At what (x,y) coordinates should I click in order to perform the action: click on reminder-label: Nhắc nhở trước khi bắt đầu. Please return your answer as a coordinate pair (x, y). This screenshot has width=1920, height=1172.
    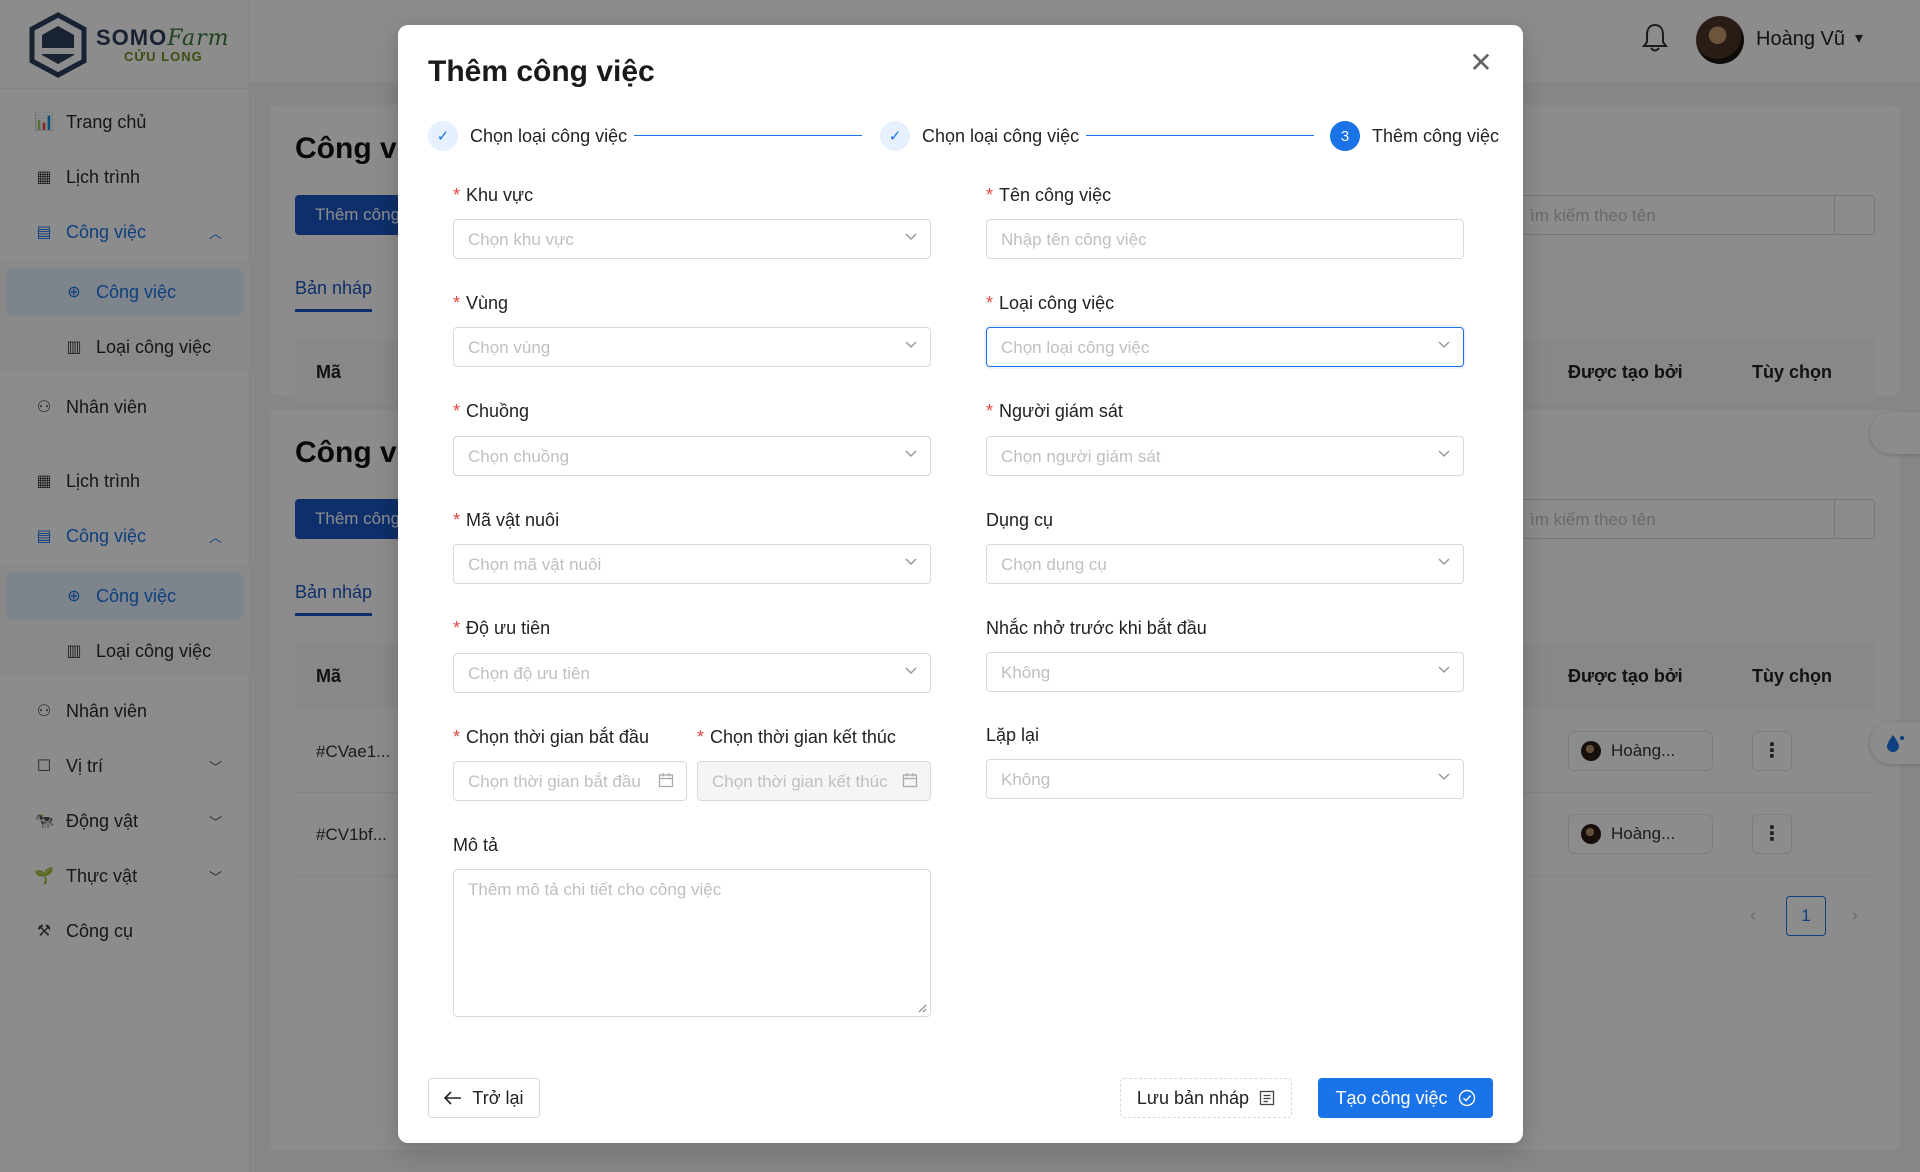
    Looking at the image, I should click on (1096, 628).